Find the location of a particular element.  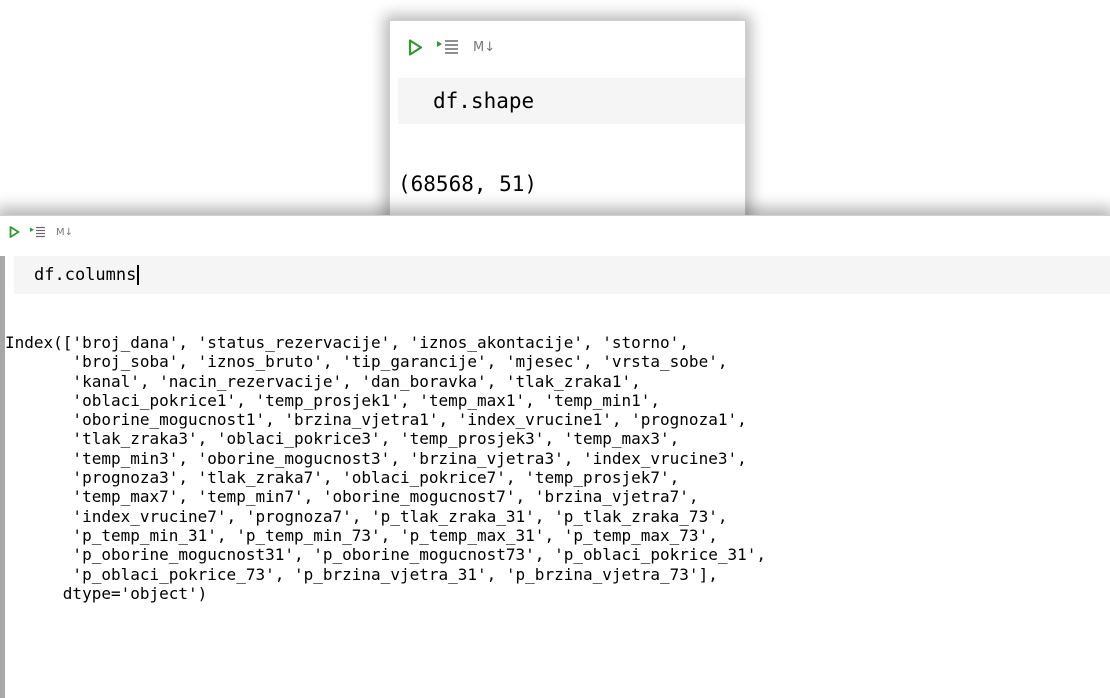

text-cursor is located at coordinates (138, 275).